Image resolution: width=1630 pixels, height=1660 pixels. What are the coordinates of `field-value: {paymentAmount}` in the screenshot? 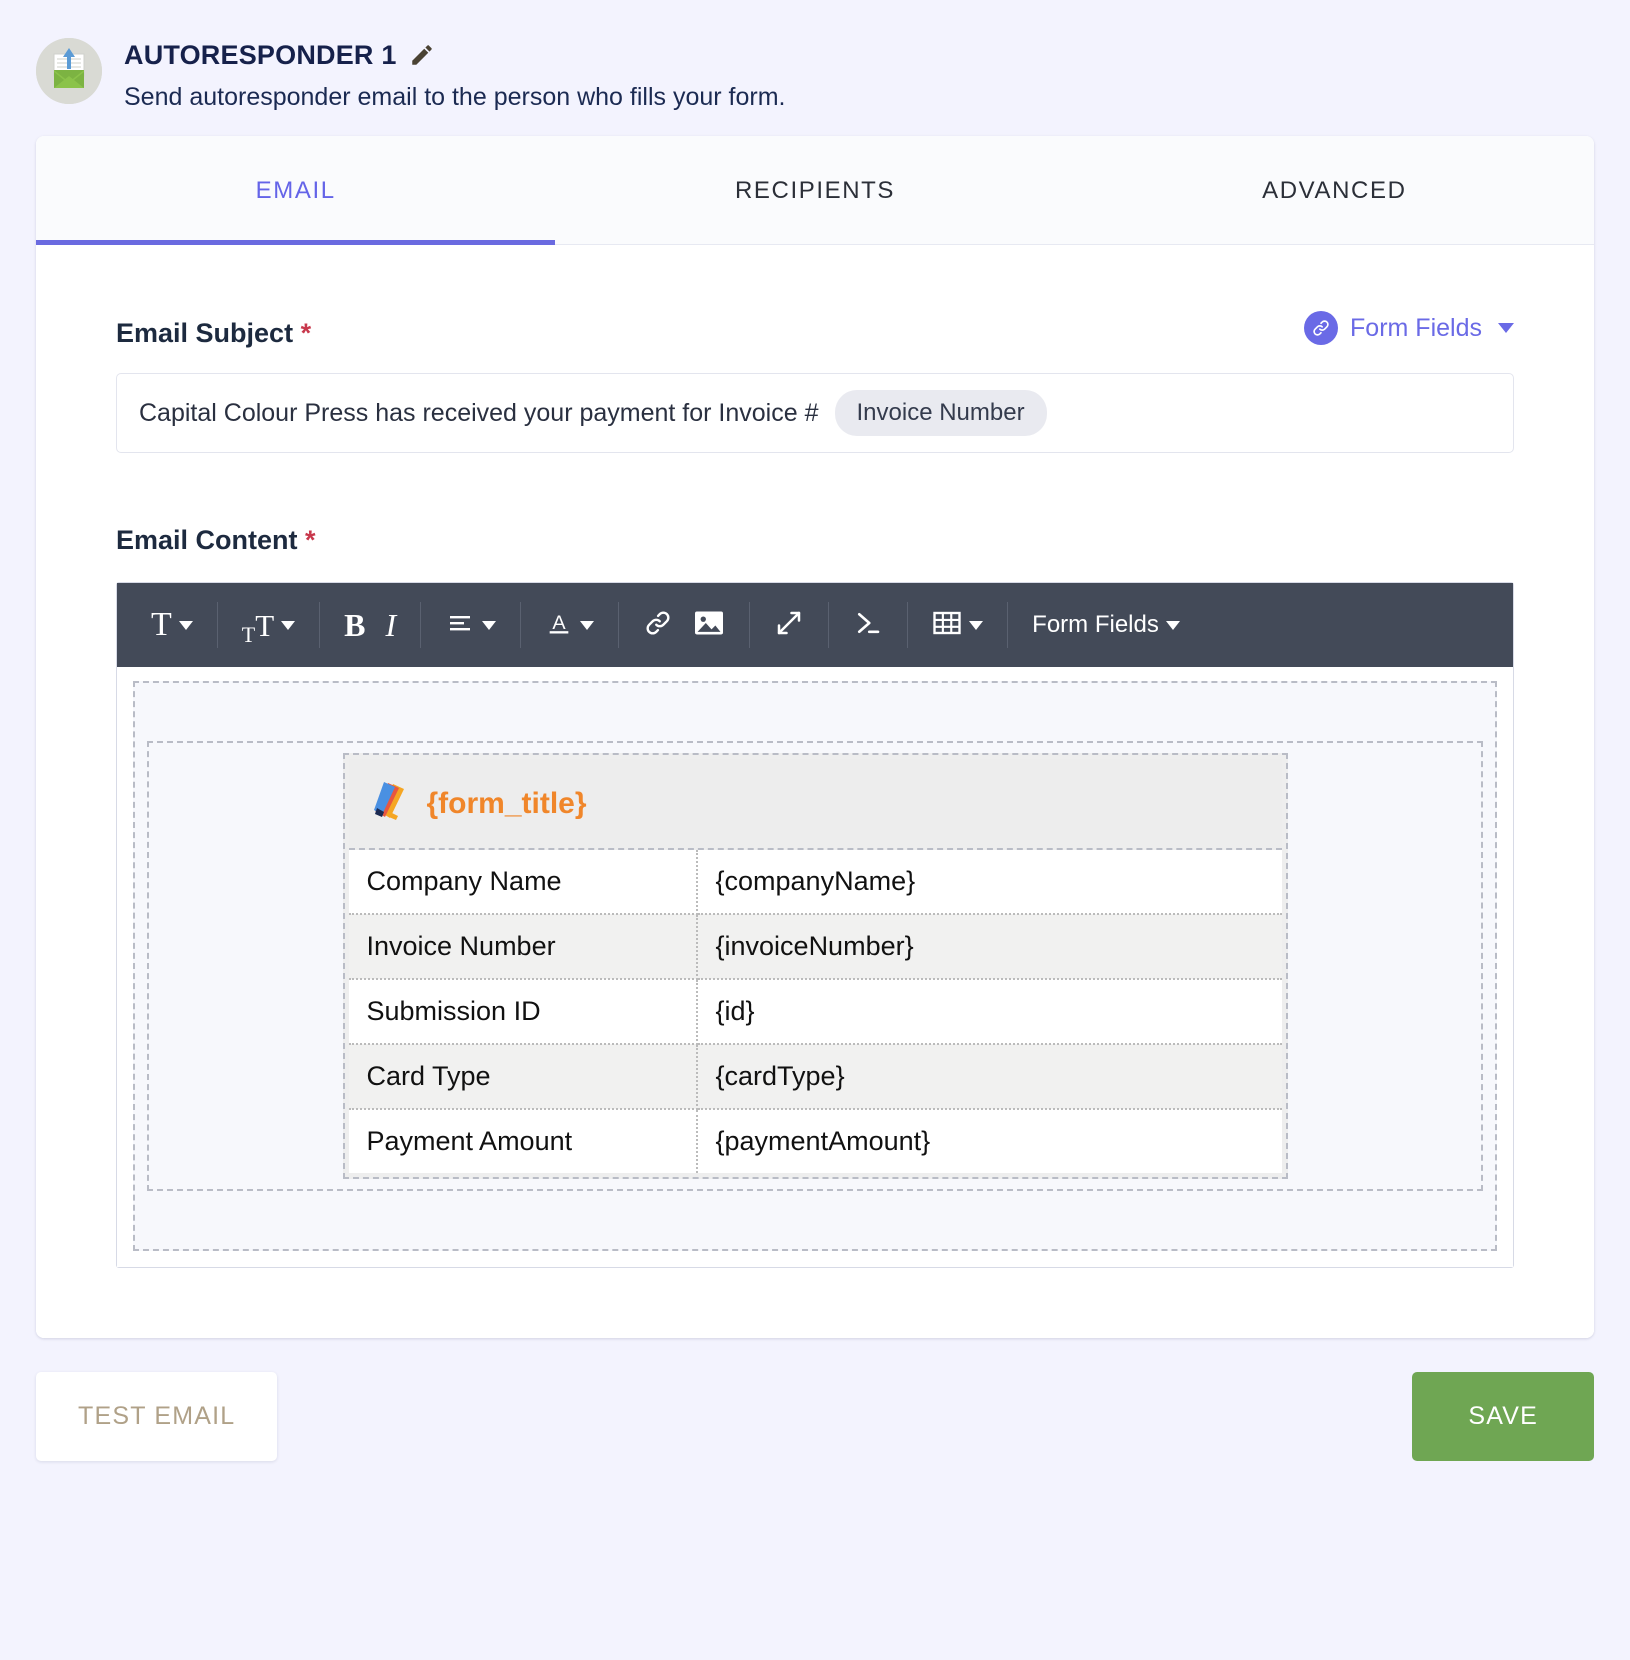 It's located at (823, 1141).